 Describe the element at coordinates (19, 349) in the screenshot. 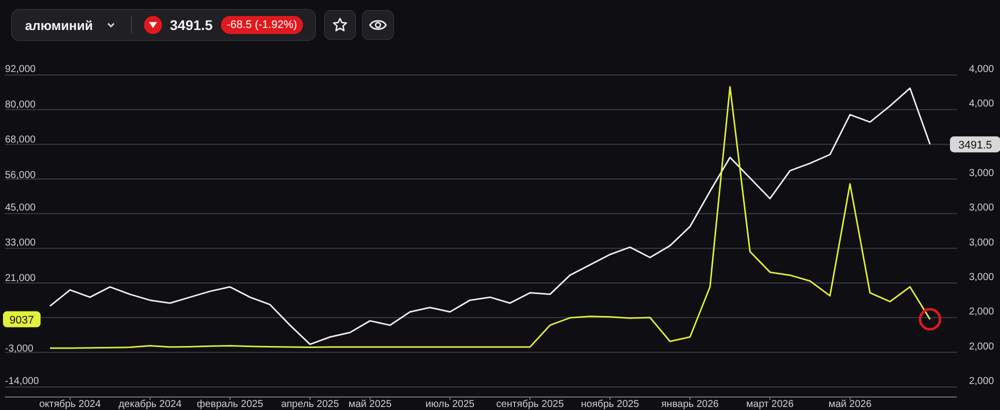

I see `axis-label: -3,000` at that location.